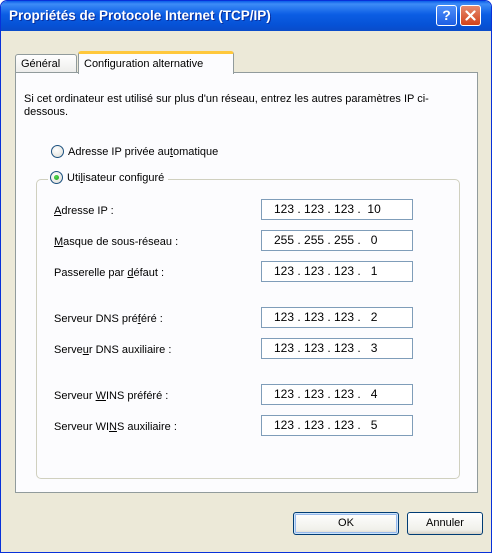  What do you see at coordinates (57, 151) in the screenshot?
I see `radio-circle-icon` at bounding box center [57, 151].